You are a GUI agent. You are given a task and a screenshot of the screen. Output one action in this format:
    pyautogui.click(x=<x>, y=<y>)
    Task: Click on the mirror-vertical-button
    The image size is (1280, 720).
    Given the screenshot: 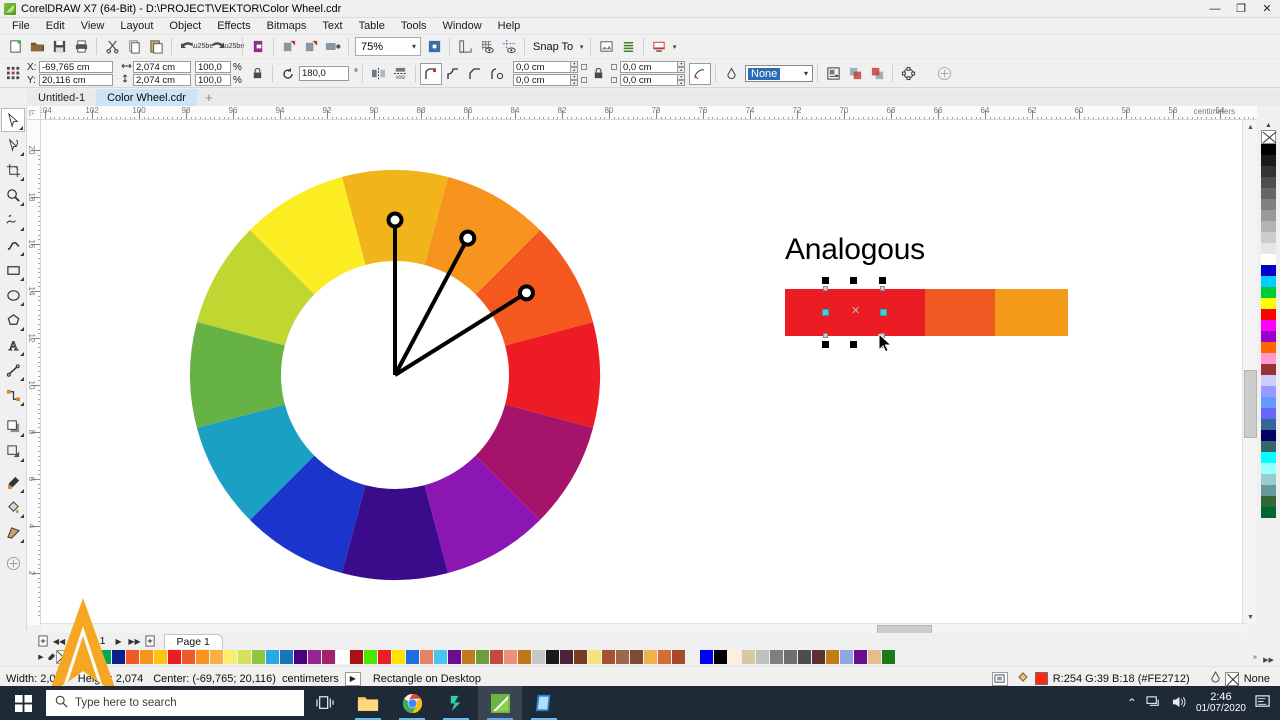 What is the action you would take?
    pyautogui.click(x=400, y=74)
    